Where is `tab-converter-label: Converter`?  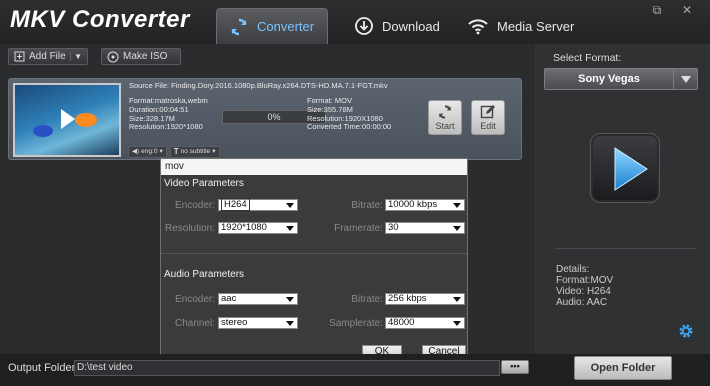 tab-converter-label: Converter is located at coordinates (286, 26).